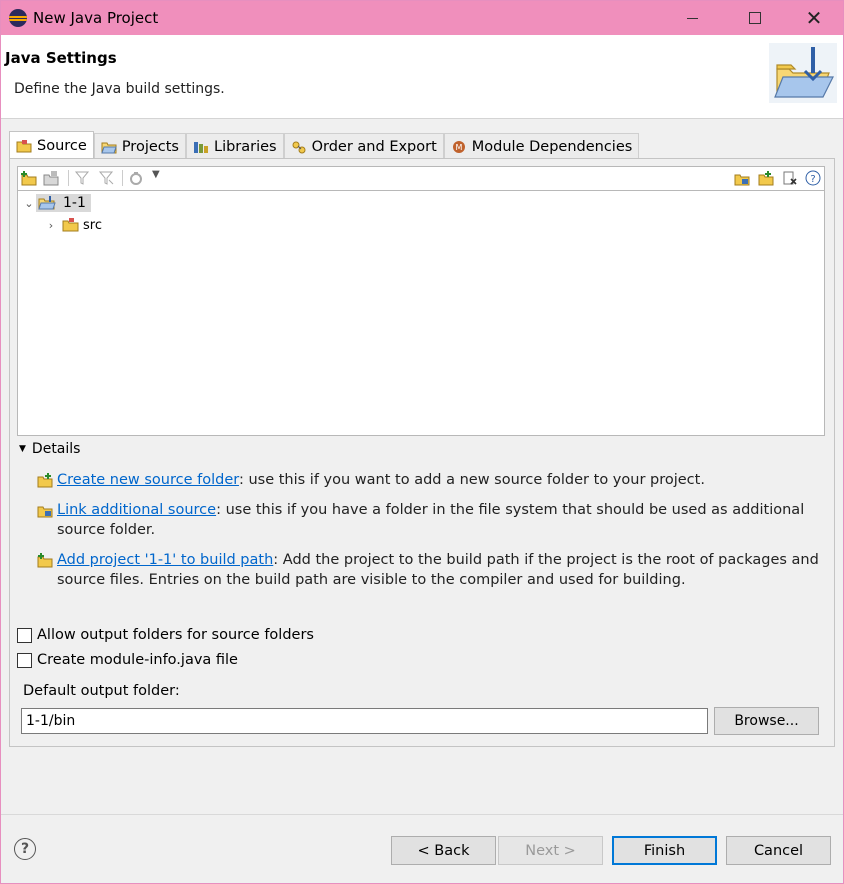 Image resolution: width=844 pixels, height=884 pixels. Describe the element at coordinates (45, 560) in the screenshot. I see `add-project-icon` at that location.